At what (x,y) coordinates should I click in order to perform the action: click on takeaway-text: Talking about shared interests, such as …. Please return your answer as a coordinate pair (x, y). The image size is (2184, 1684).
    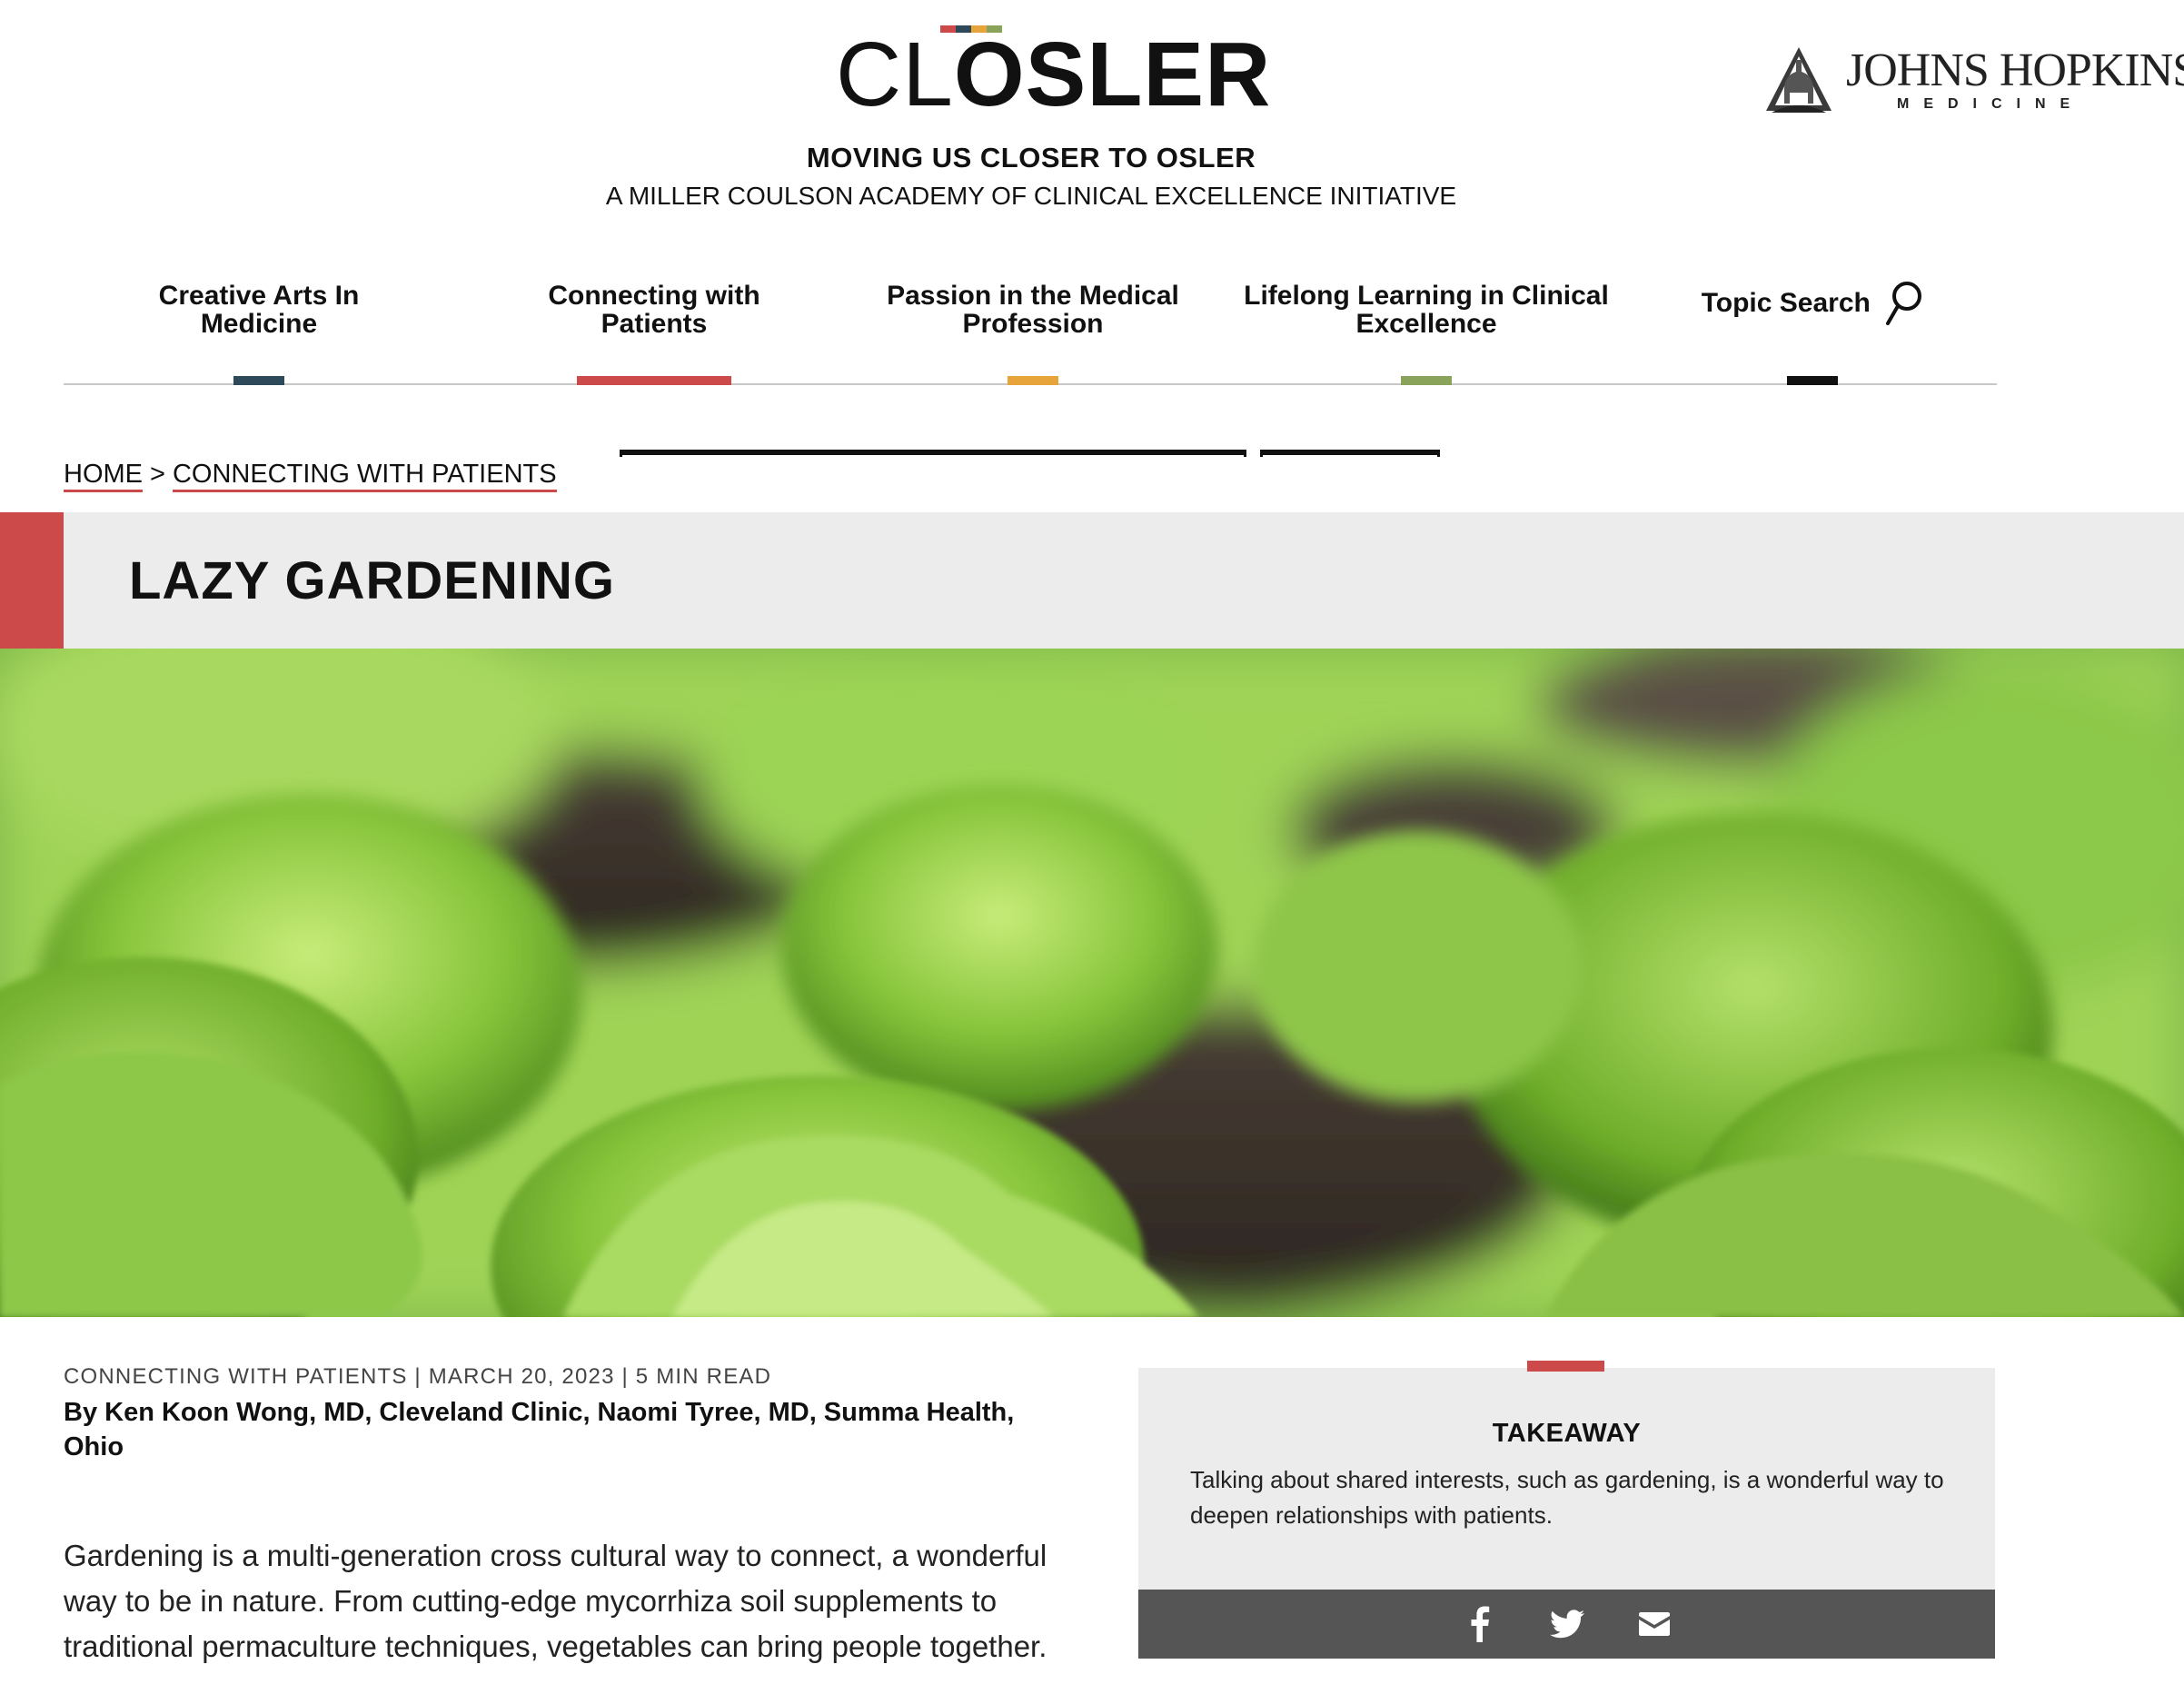
    Looking at the image, I should click on (1567, 1497).